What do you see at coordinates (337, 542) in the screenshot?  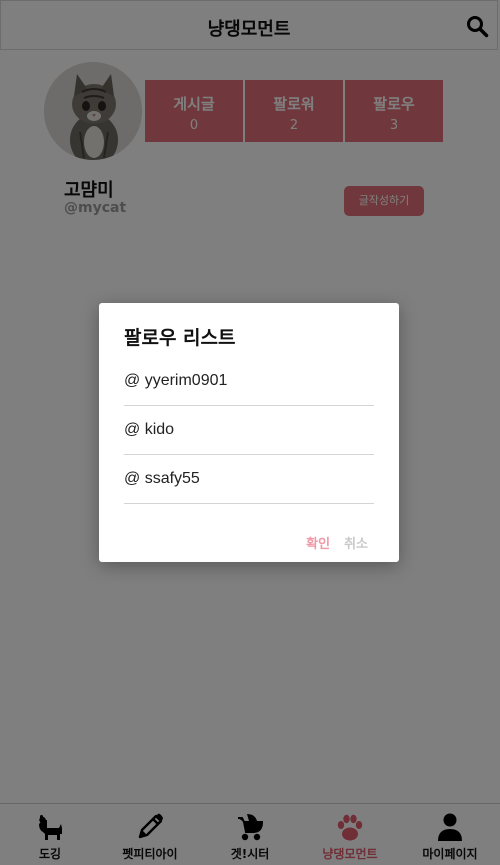 I see `modal-actions: 확인 취소` at bounding box center [337, 542].